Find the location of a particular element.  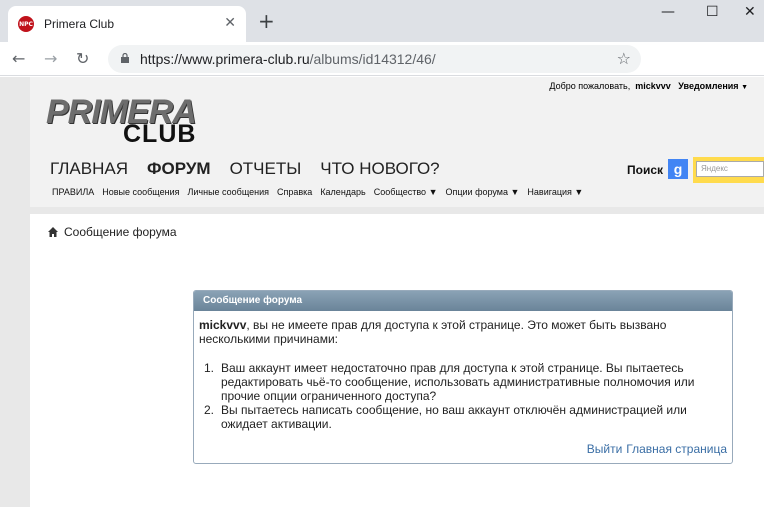

new-tab-icon: + is located at coordinates (266, 21).